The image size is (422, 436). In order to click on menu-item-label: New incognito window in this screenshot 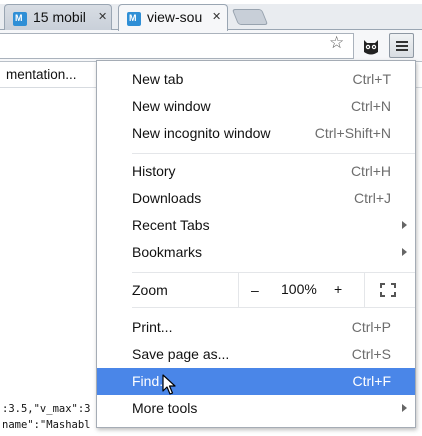, I will do `click(201, 133)`.